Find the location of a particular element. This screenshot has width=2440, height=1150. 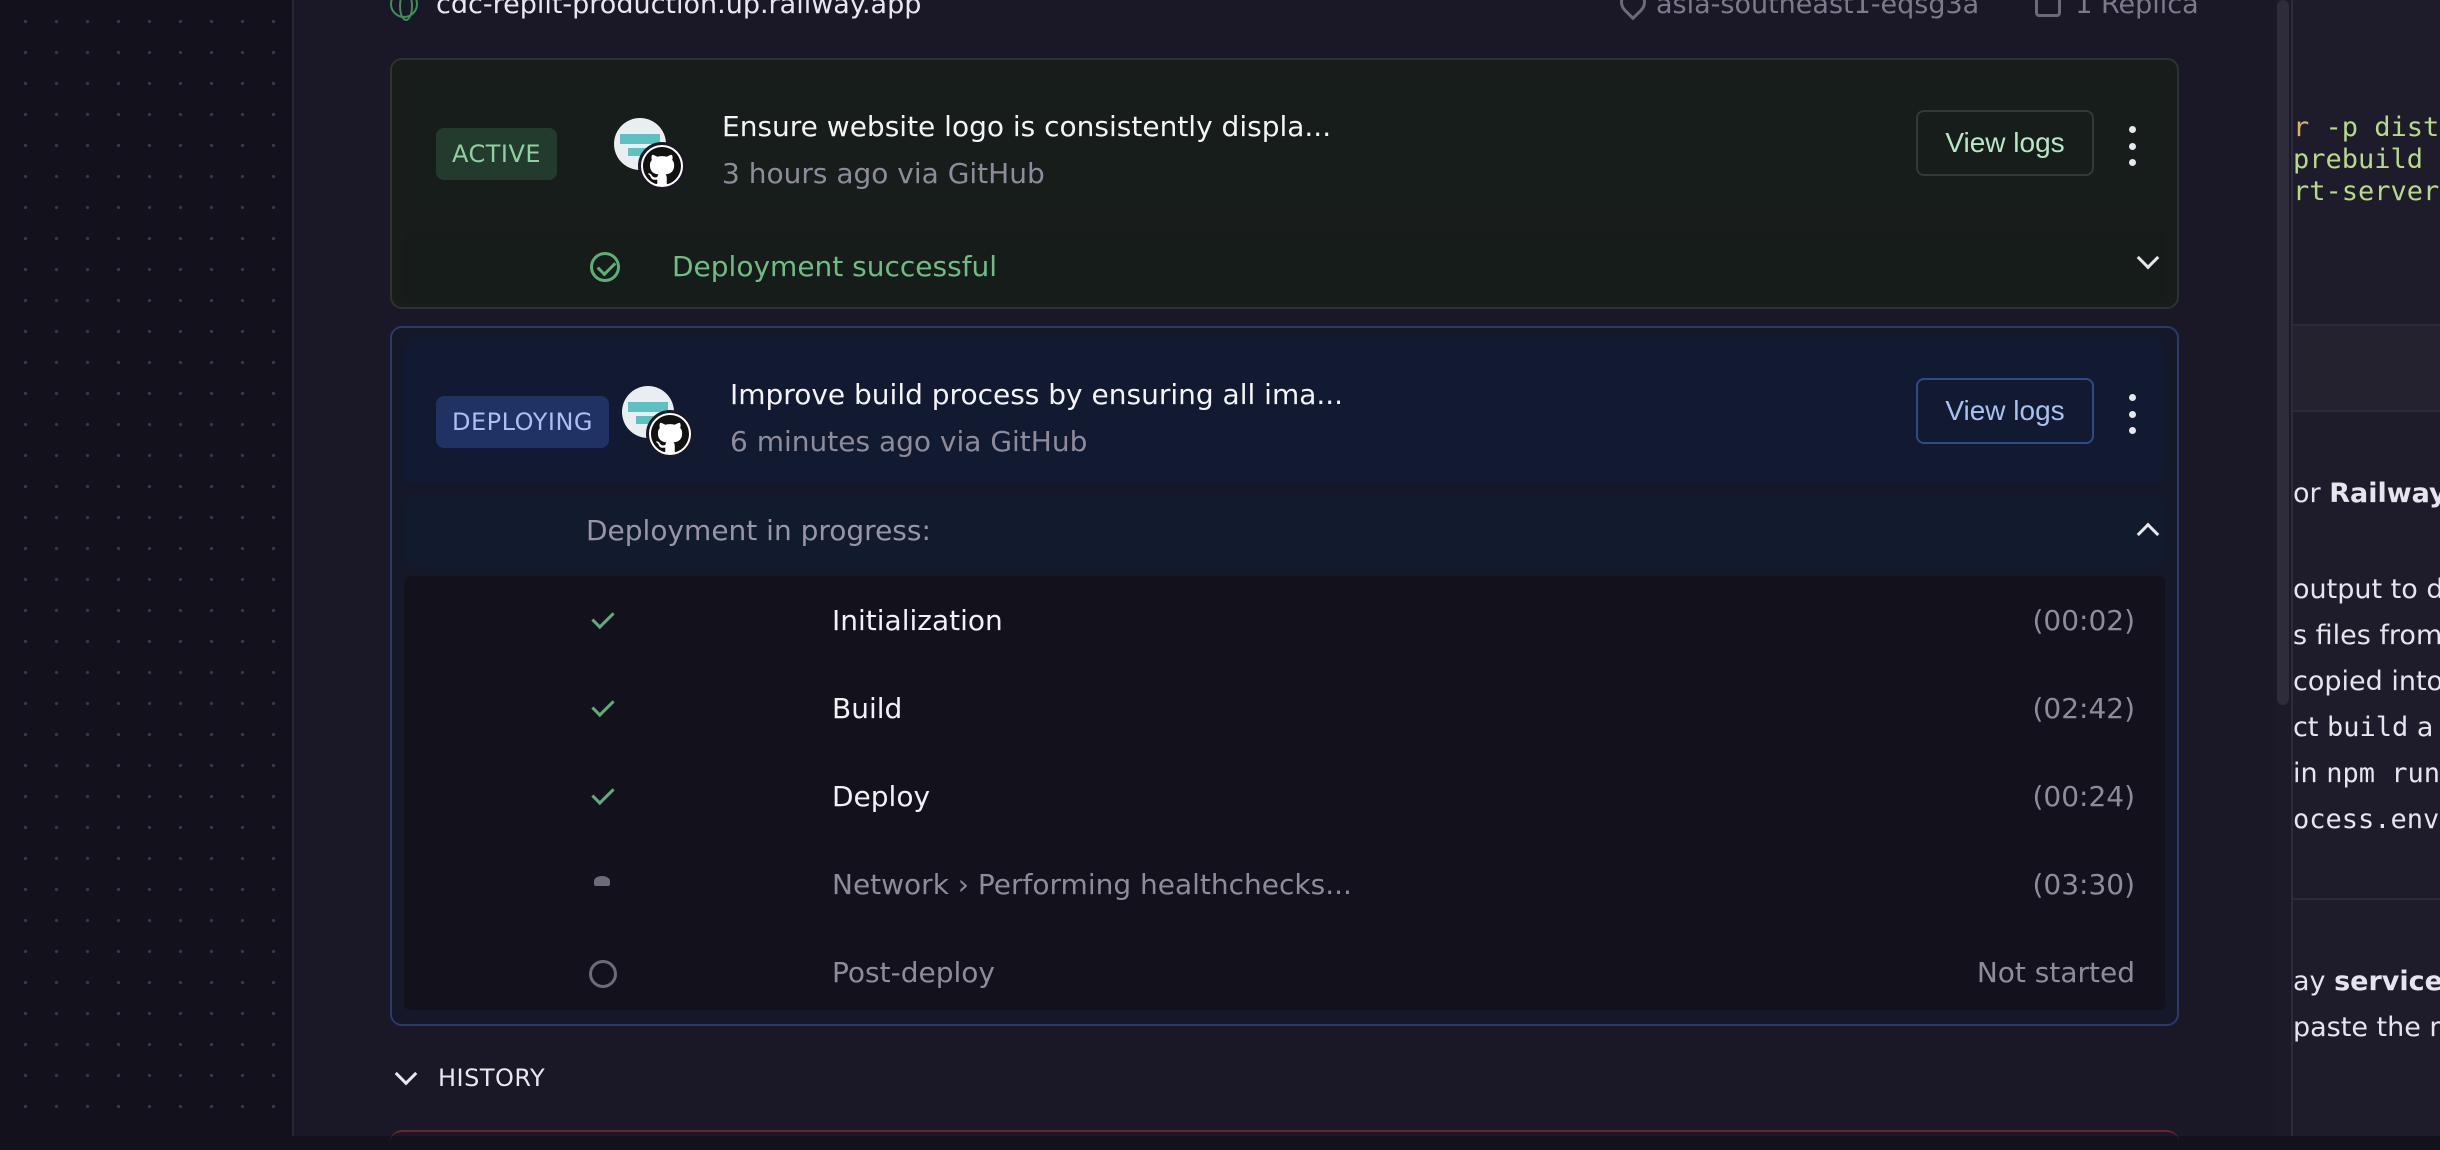

service-domain-row: cdc-replit-production.up.railway.app is located at coordinates (655, 12).